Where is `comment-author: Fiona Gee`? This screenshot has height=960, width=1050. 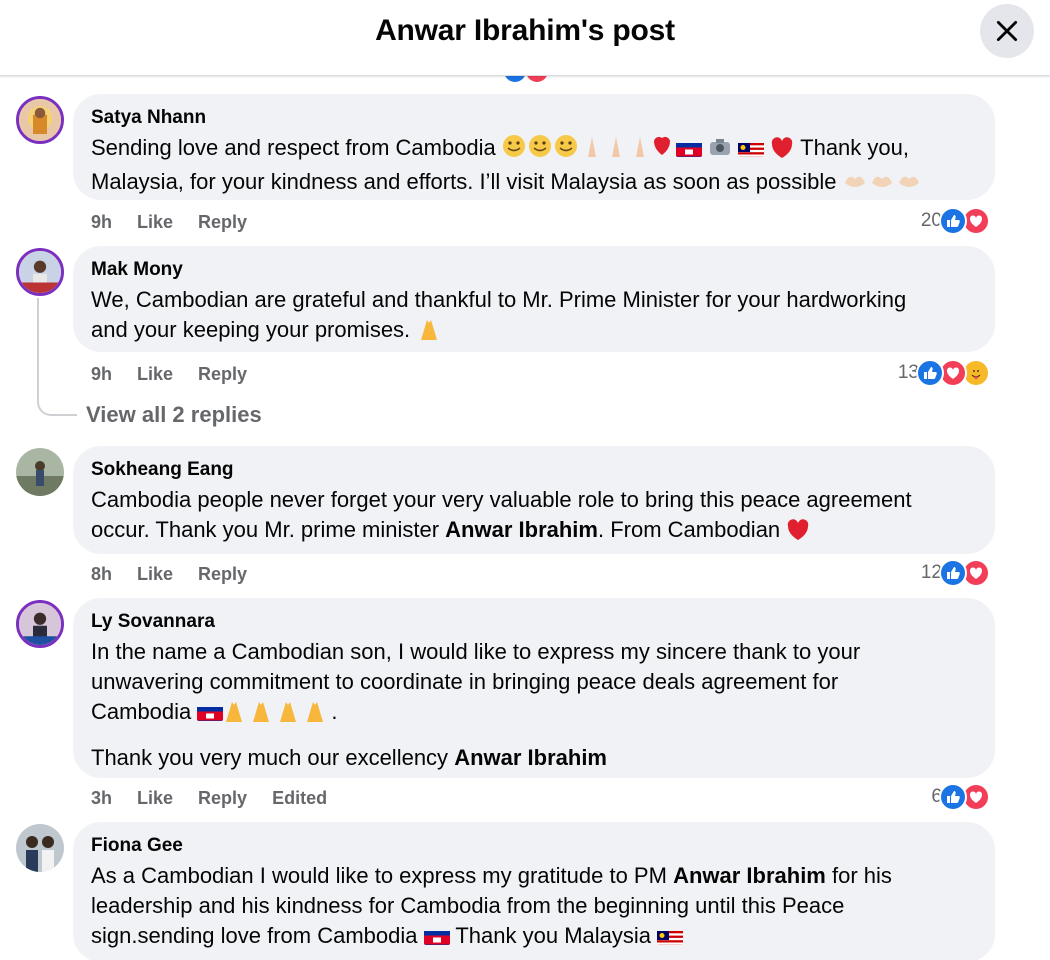 comment-author: Fiona Gee is located at coordinates (534, 846).